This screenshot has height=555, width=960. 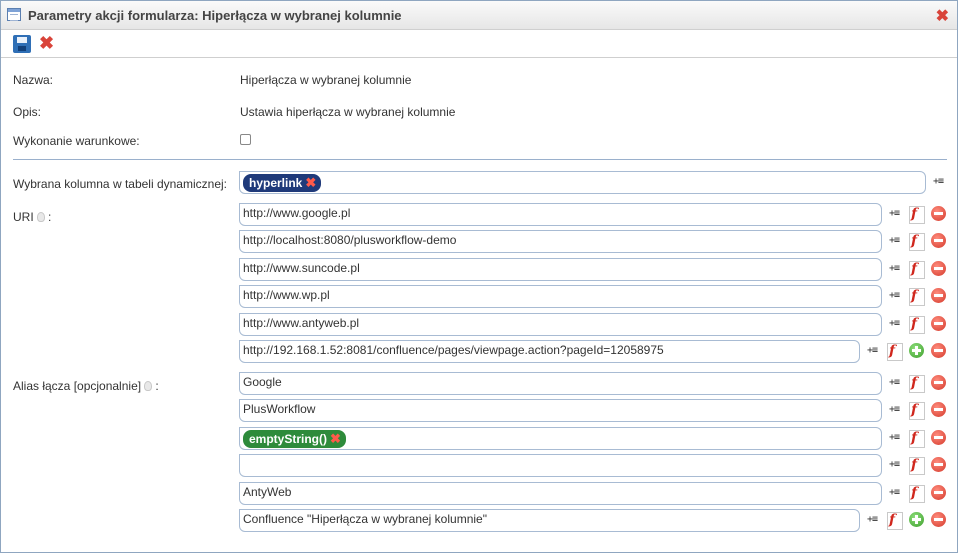 I want to click on alias-field, so click(x=560, y=465).